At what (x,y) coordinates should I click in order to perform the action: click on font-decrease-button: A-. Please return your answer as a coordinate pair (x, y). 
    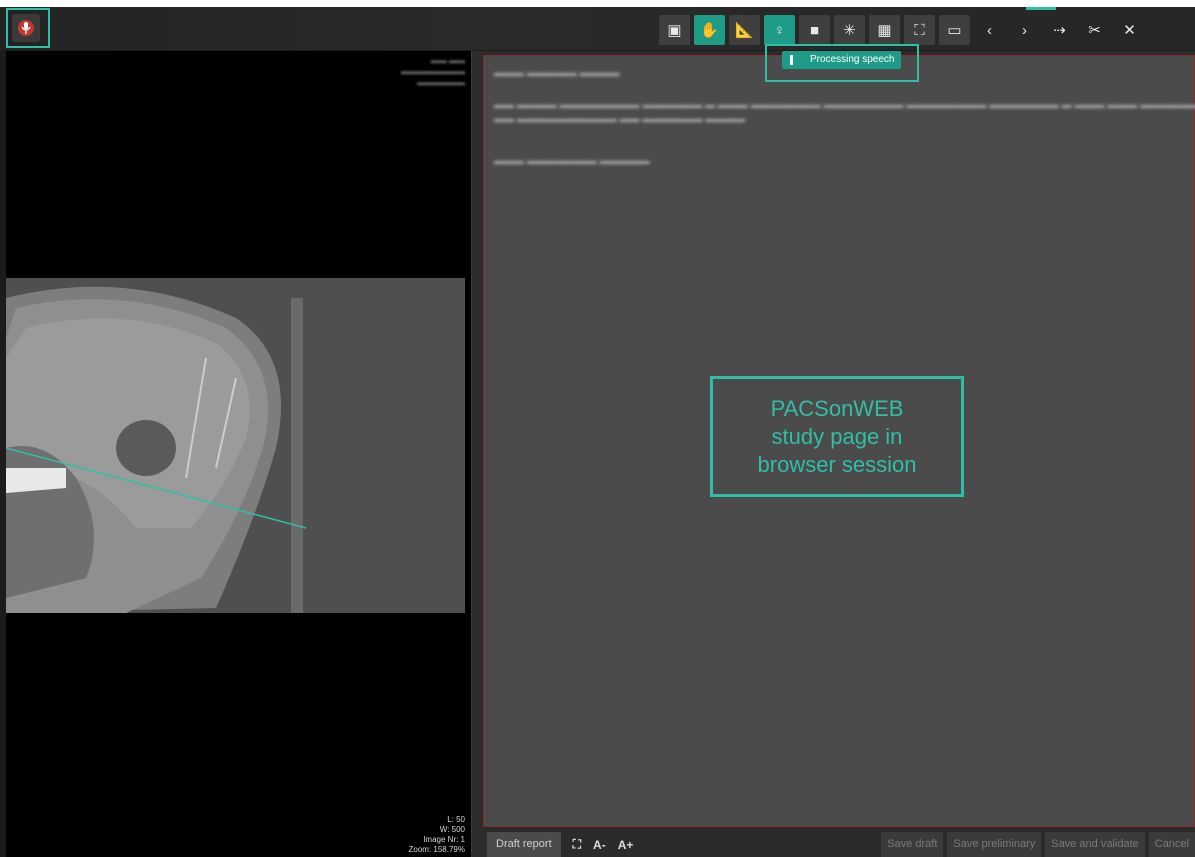
    Looking at the image, I should click on (599, 845).